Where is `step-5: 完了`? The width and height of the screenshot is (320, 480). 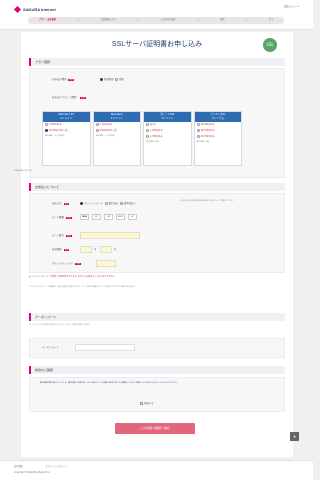 step-5: 完了 is located at coordinates (271, 20).